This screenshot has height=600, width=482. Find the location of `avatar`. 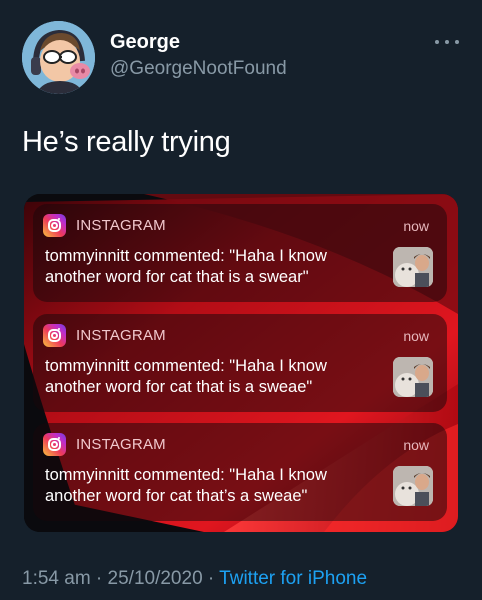

avatar is located at coordinates (58, 57).